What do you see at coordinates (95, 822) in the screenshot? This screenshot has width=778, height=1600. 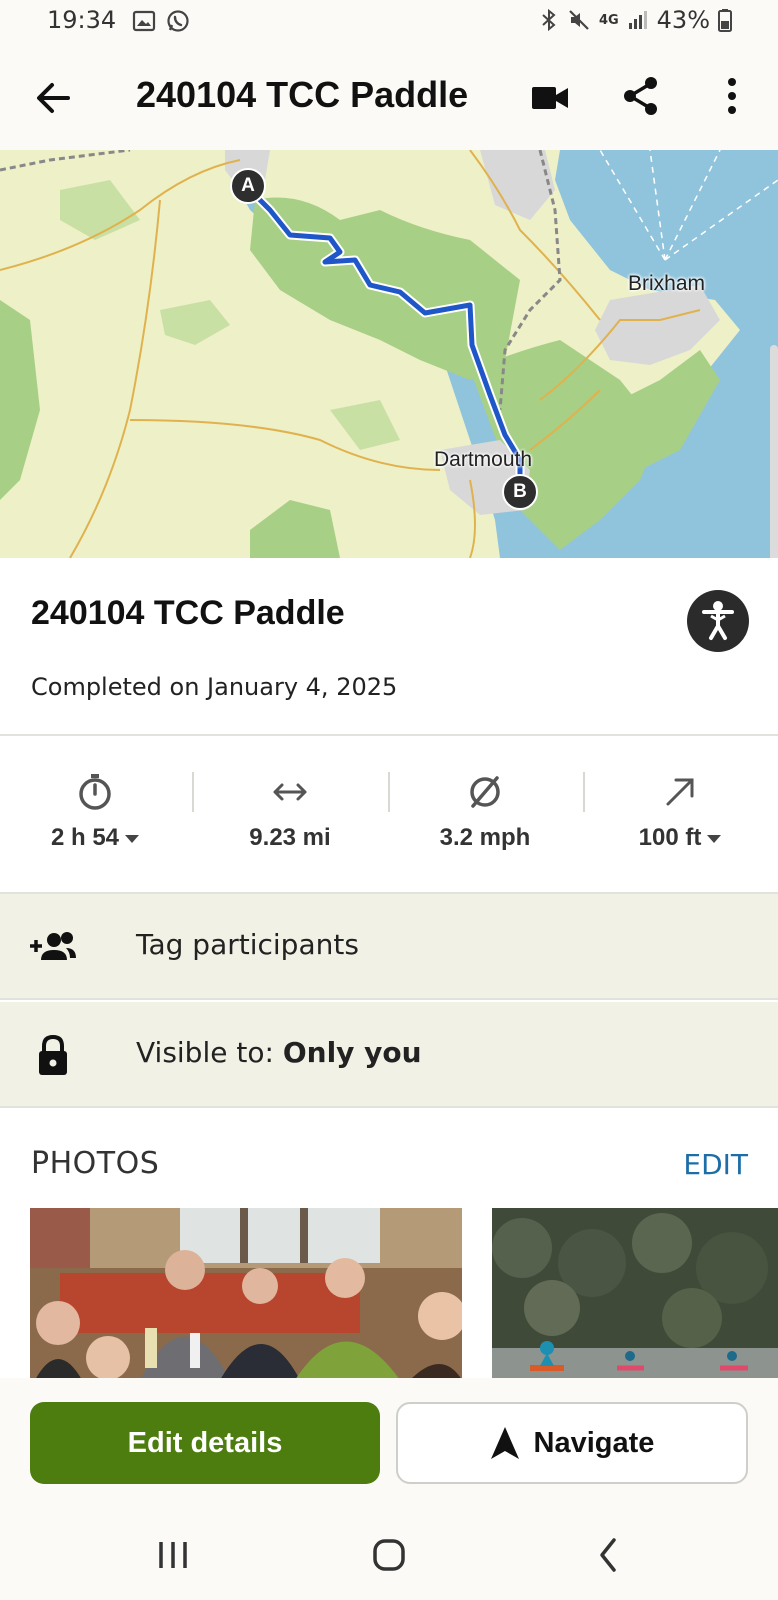 I see `stat-duration: 2 h 54` at bounding box center [95, 822].